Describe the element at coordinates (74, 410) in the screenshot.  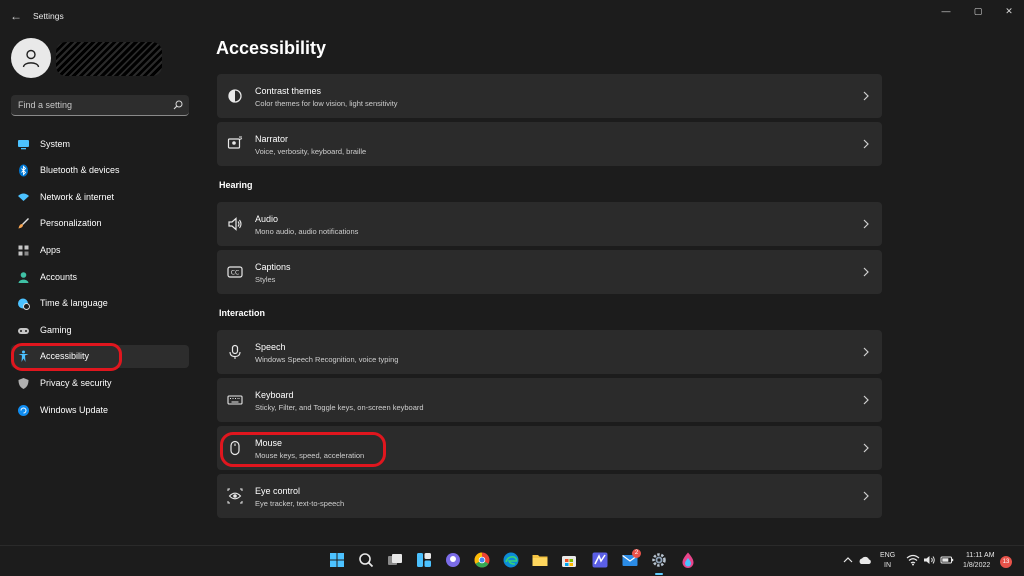
I see `sidebar-item-label: Windows Update` at that location.